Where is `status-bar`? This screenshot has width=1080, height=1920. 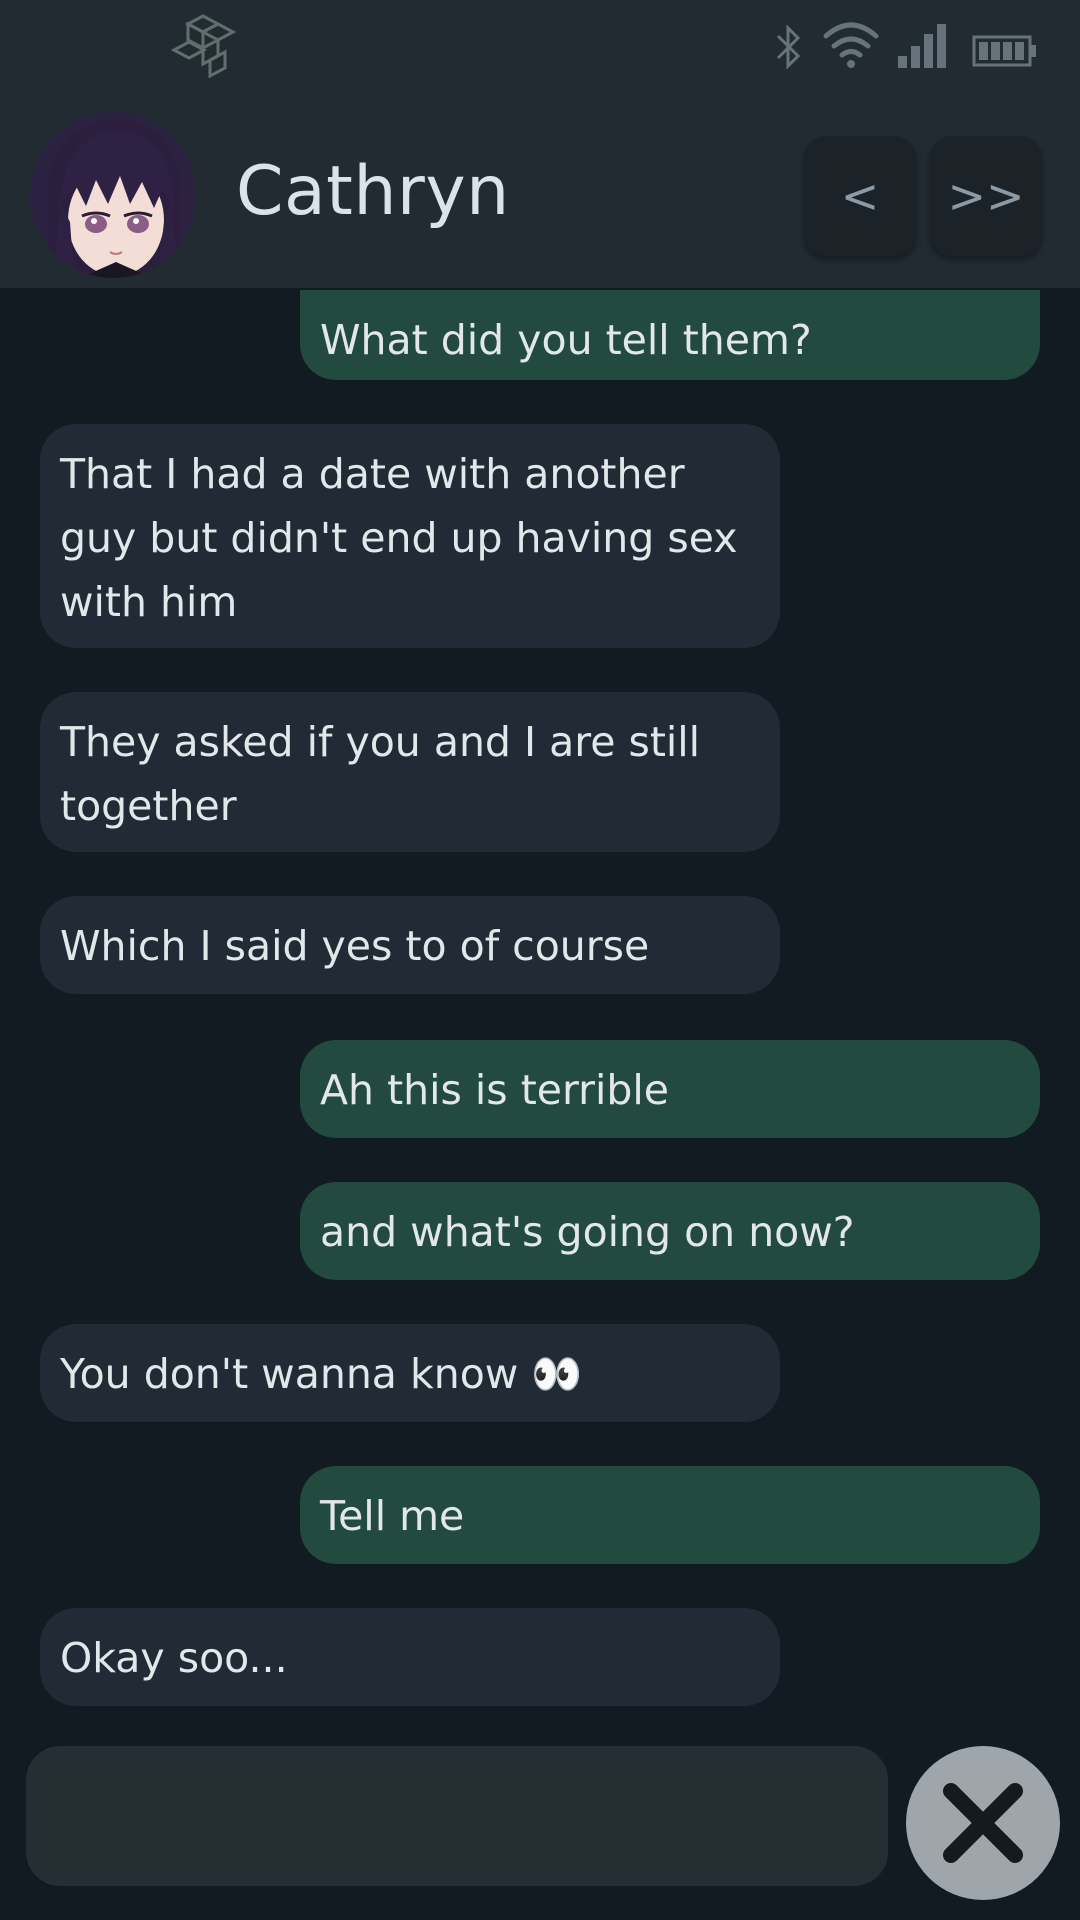 status-bar is located at coordinates (540, 55).